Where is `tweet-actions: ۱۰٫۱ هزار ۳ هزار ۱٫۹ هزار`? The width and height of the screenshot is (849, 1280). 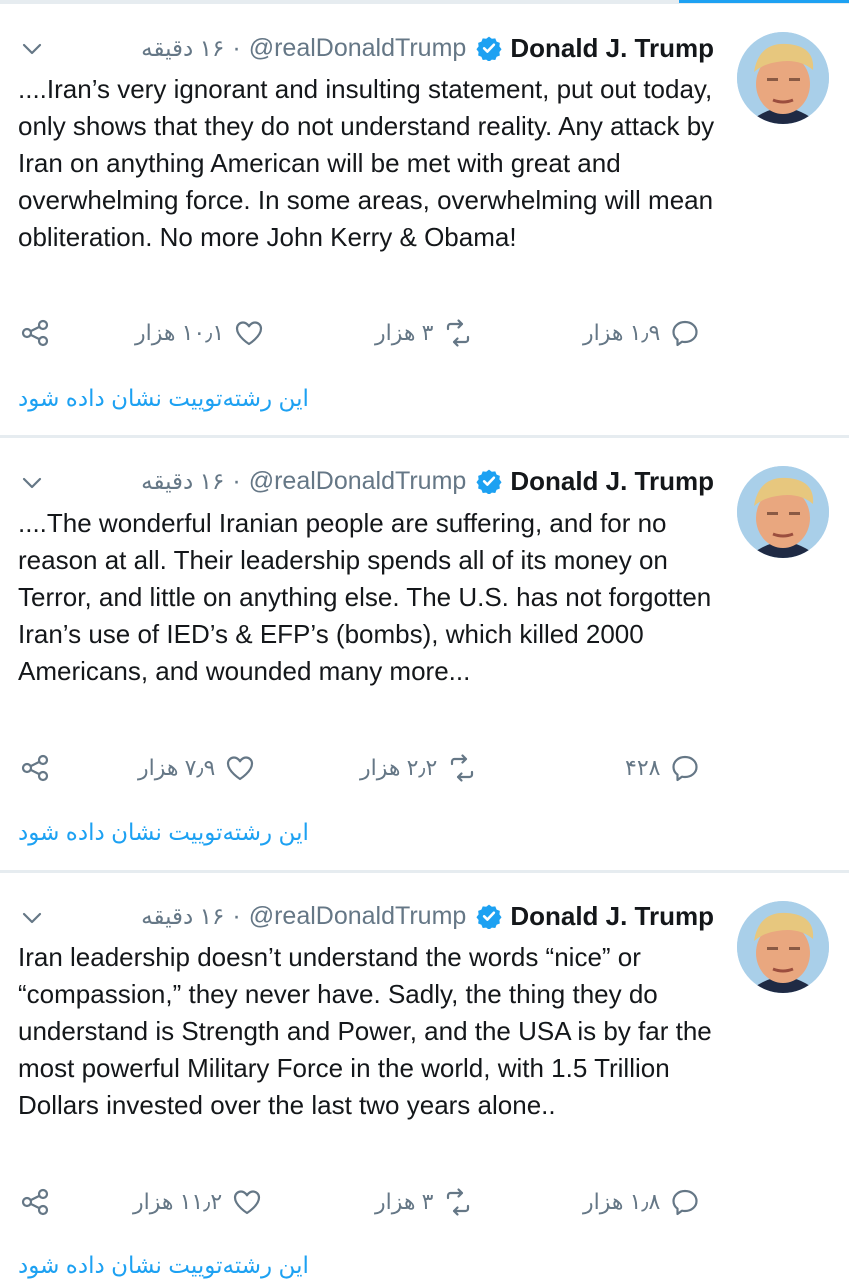 tweet-actions: ۱۰٫۱ هزار ۳ هزار ۱٫۹ هزار is located at coordinates (424, 333).